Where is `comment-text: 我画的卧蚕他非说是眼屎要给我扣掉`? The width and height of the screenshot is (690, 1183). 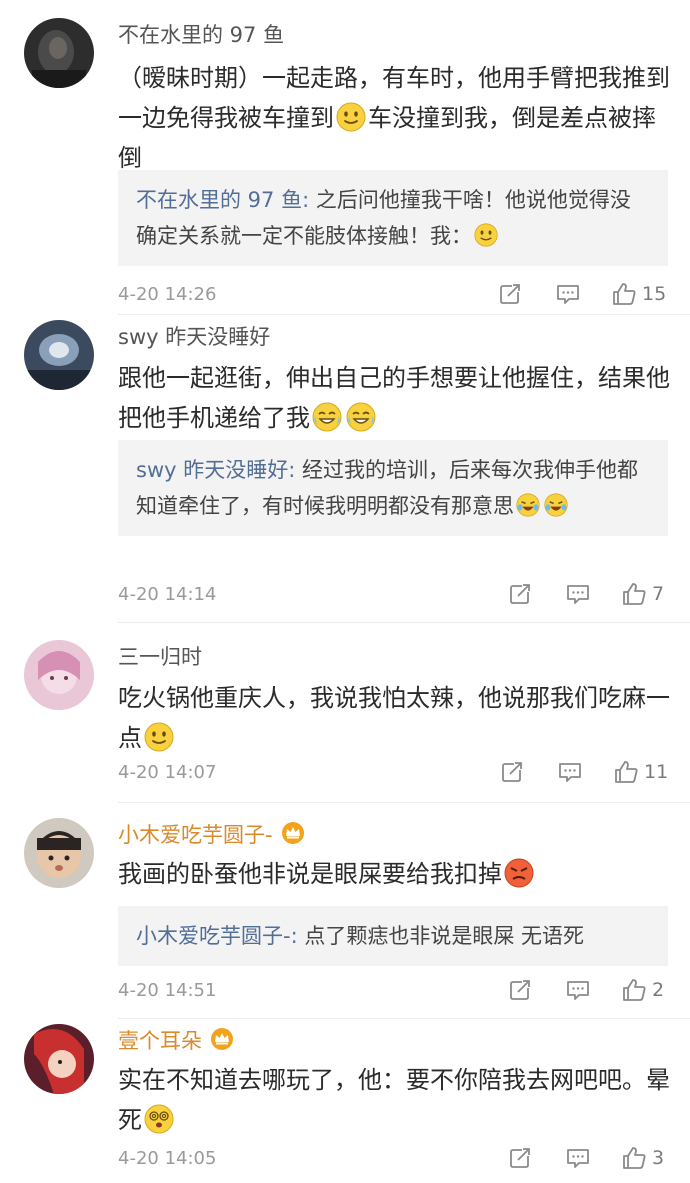 comment-text: 我画的卧蚕他非说是眼屎要给我扣掉 is located at coordinates (396, 874).